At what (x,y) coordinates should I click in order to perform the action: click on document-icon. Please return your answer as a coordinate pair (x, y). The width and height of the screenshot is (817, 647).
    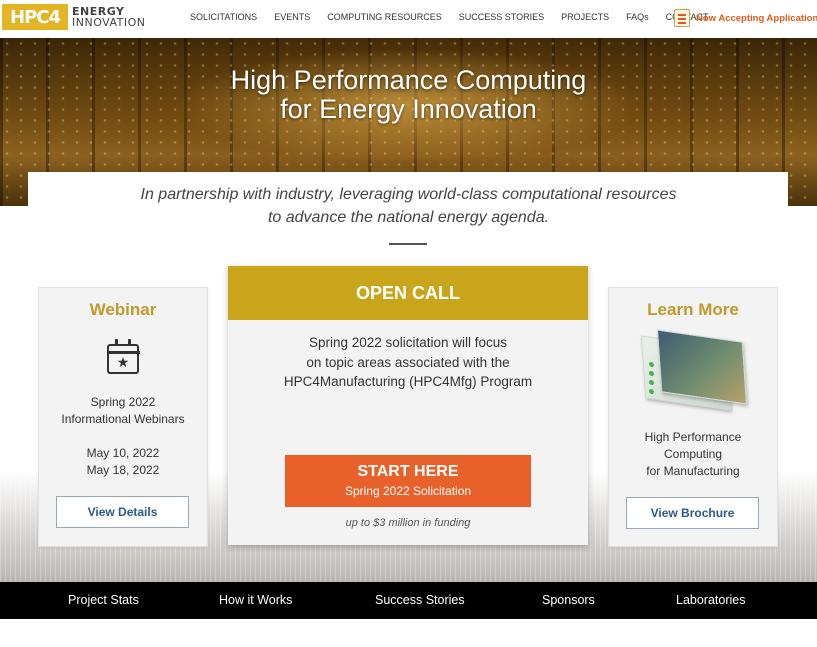
    Looking at the image, I should click on (682, 18).